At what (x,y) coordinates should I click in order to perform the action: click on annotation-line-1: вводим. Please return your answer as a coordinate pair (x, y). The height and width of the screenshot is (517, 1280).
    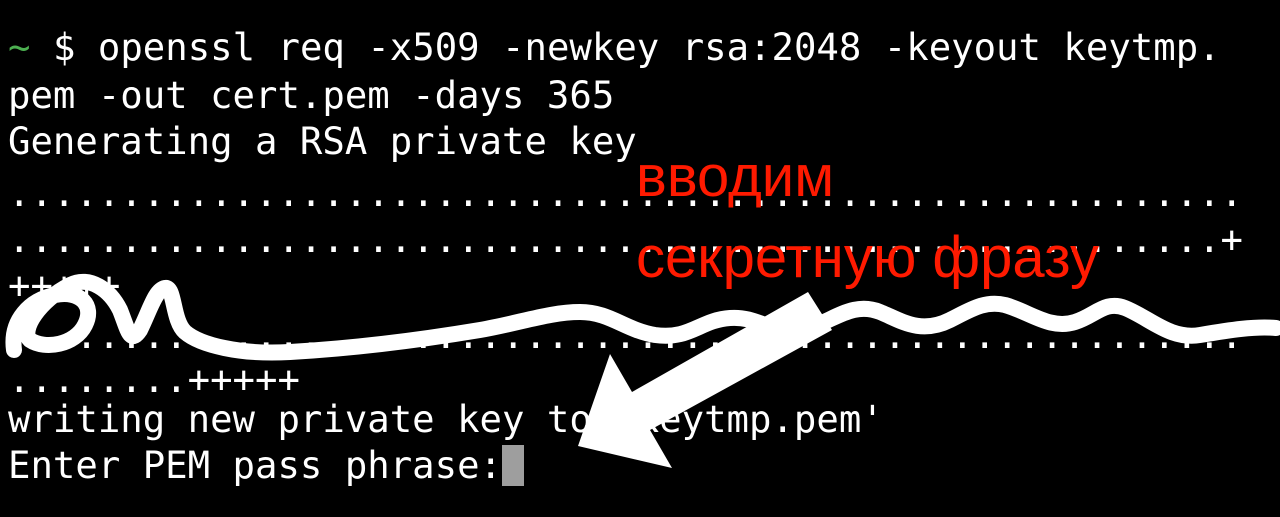
    Looking at the image, I should click on (735, 176).